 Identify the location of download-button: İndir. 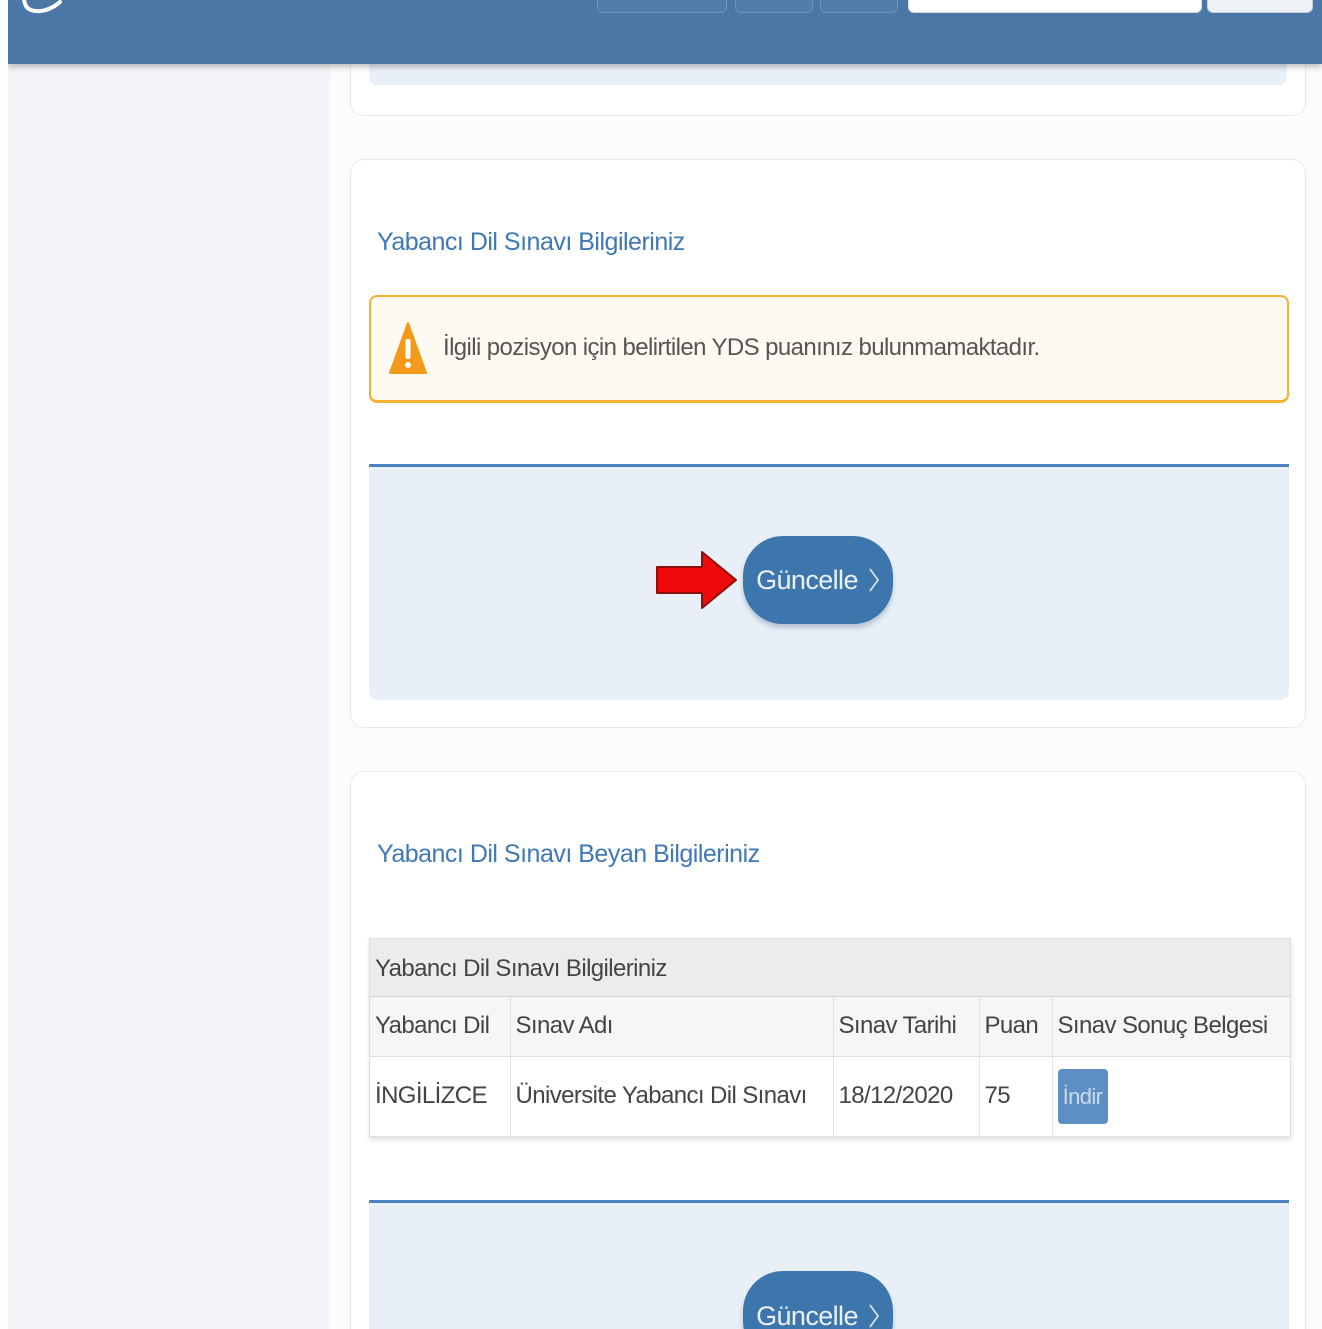
(1082, 1096).